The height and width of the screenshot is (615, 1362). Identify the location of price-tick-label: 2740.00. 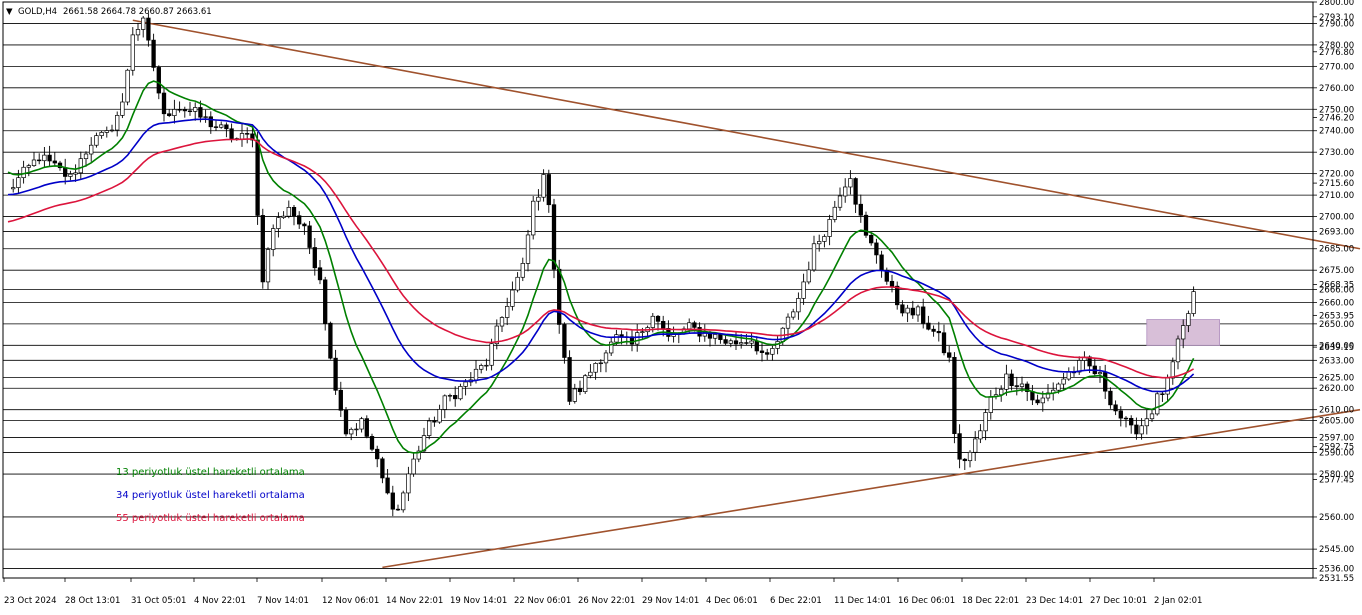
(1336, 132).